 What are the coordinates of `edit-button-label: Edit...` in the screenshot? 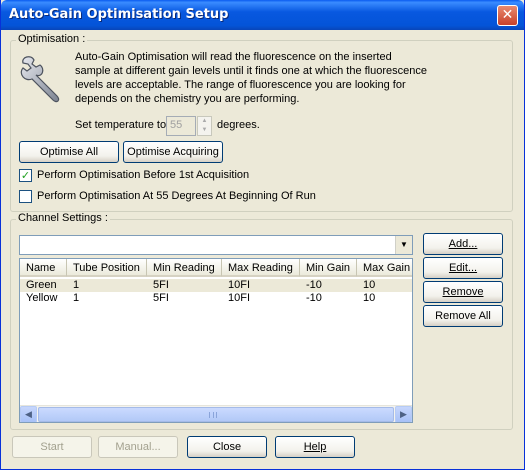 It's located at (463, 268).